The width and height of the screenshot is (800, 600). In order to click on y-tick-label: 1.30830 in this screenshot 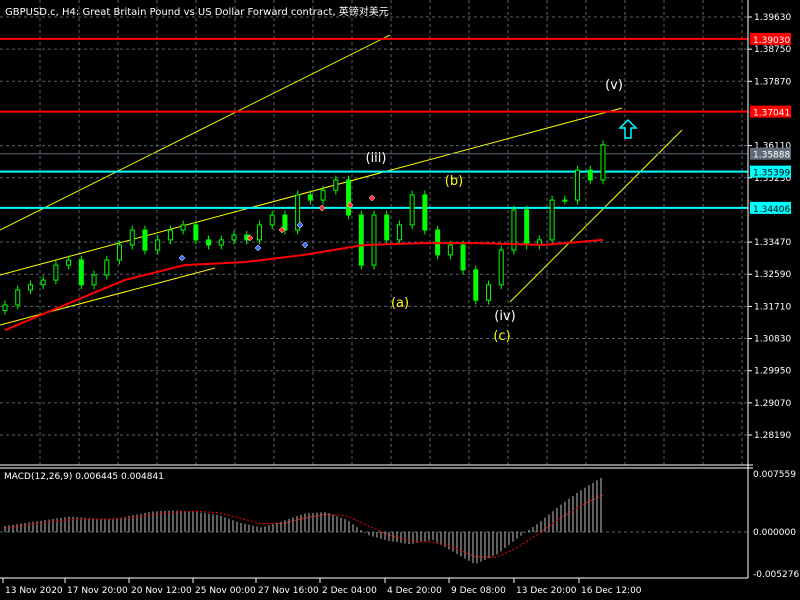, I will do `click(772, 340)`.